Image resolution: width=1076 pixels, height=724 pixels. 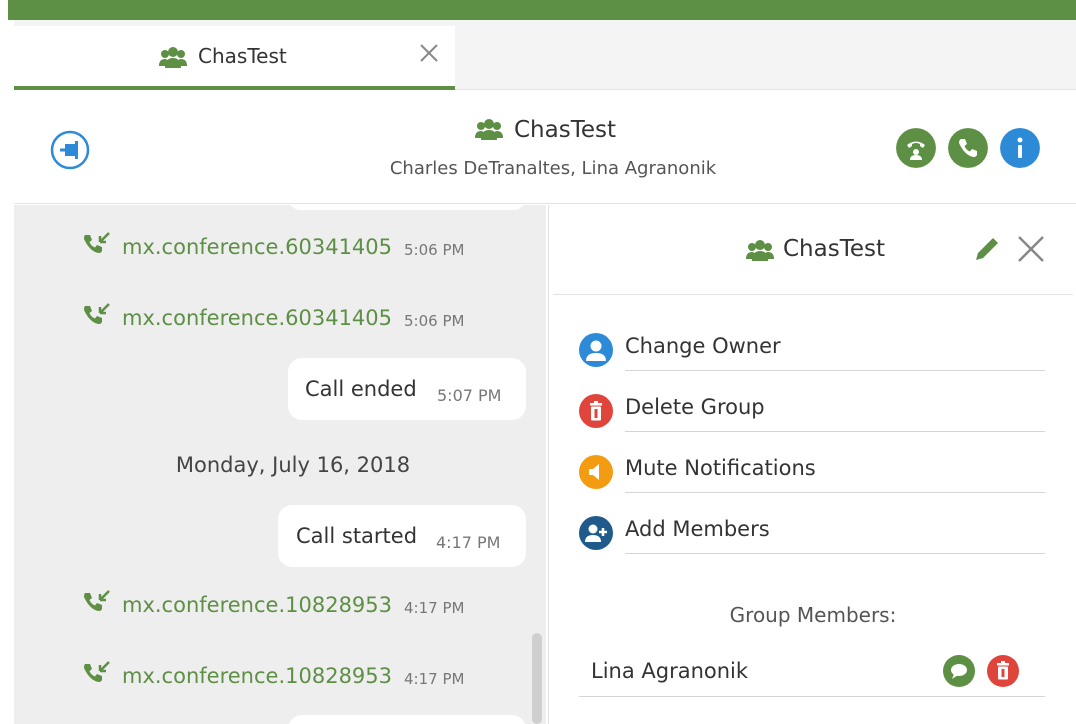 I want to click on message-bubble: Call ended 5:07 PM, so click(x=407, y=389).